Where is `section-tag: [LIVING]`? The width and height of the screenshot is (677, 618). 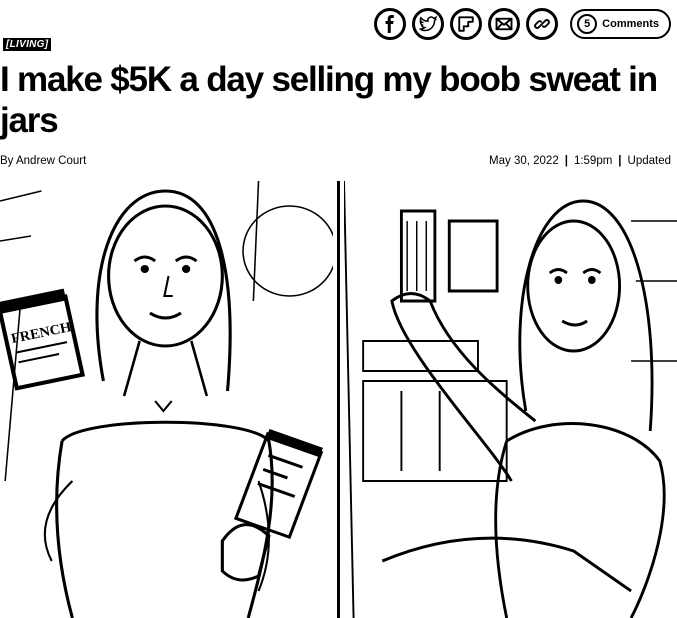 section-tag: [LIVING] is located at coordinates (27, 44).